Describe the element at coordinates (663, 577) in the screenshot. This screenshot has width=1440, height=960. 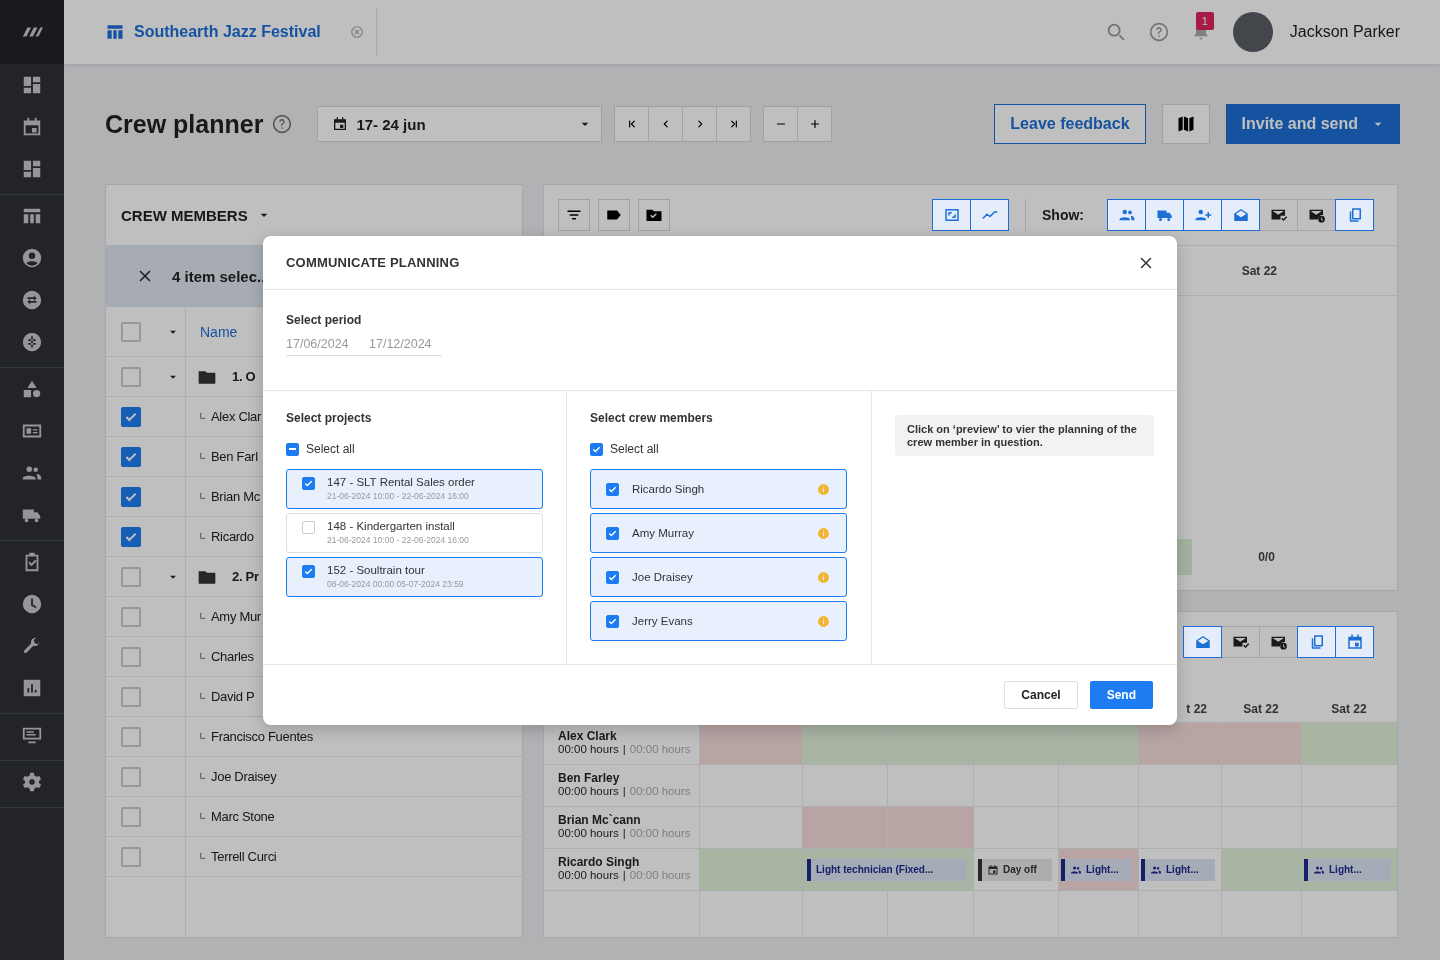
I see `crew-name: Joe Draisey` at that location.